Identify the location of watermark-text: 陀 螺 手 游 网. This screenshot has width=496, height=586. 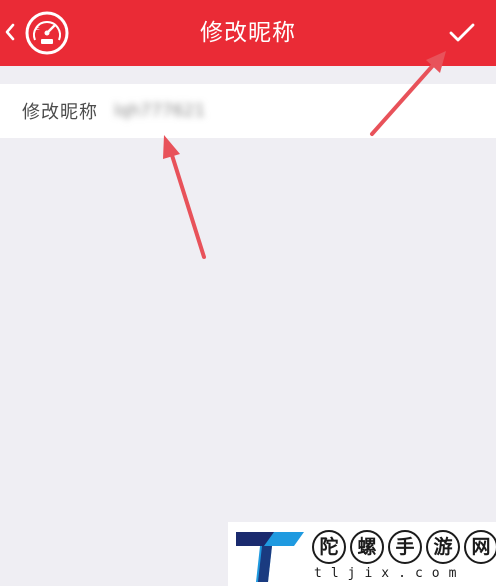
(404, 547).